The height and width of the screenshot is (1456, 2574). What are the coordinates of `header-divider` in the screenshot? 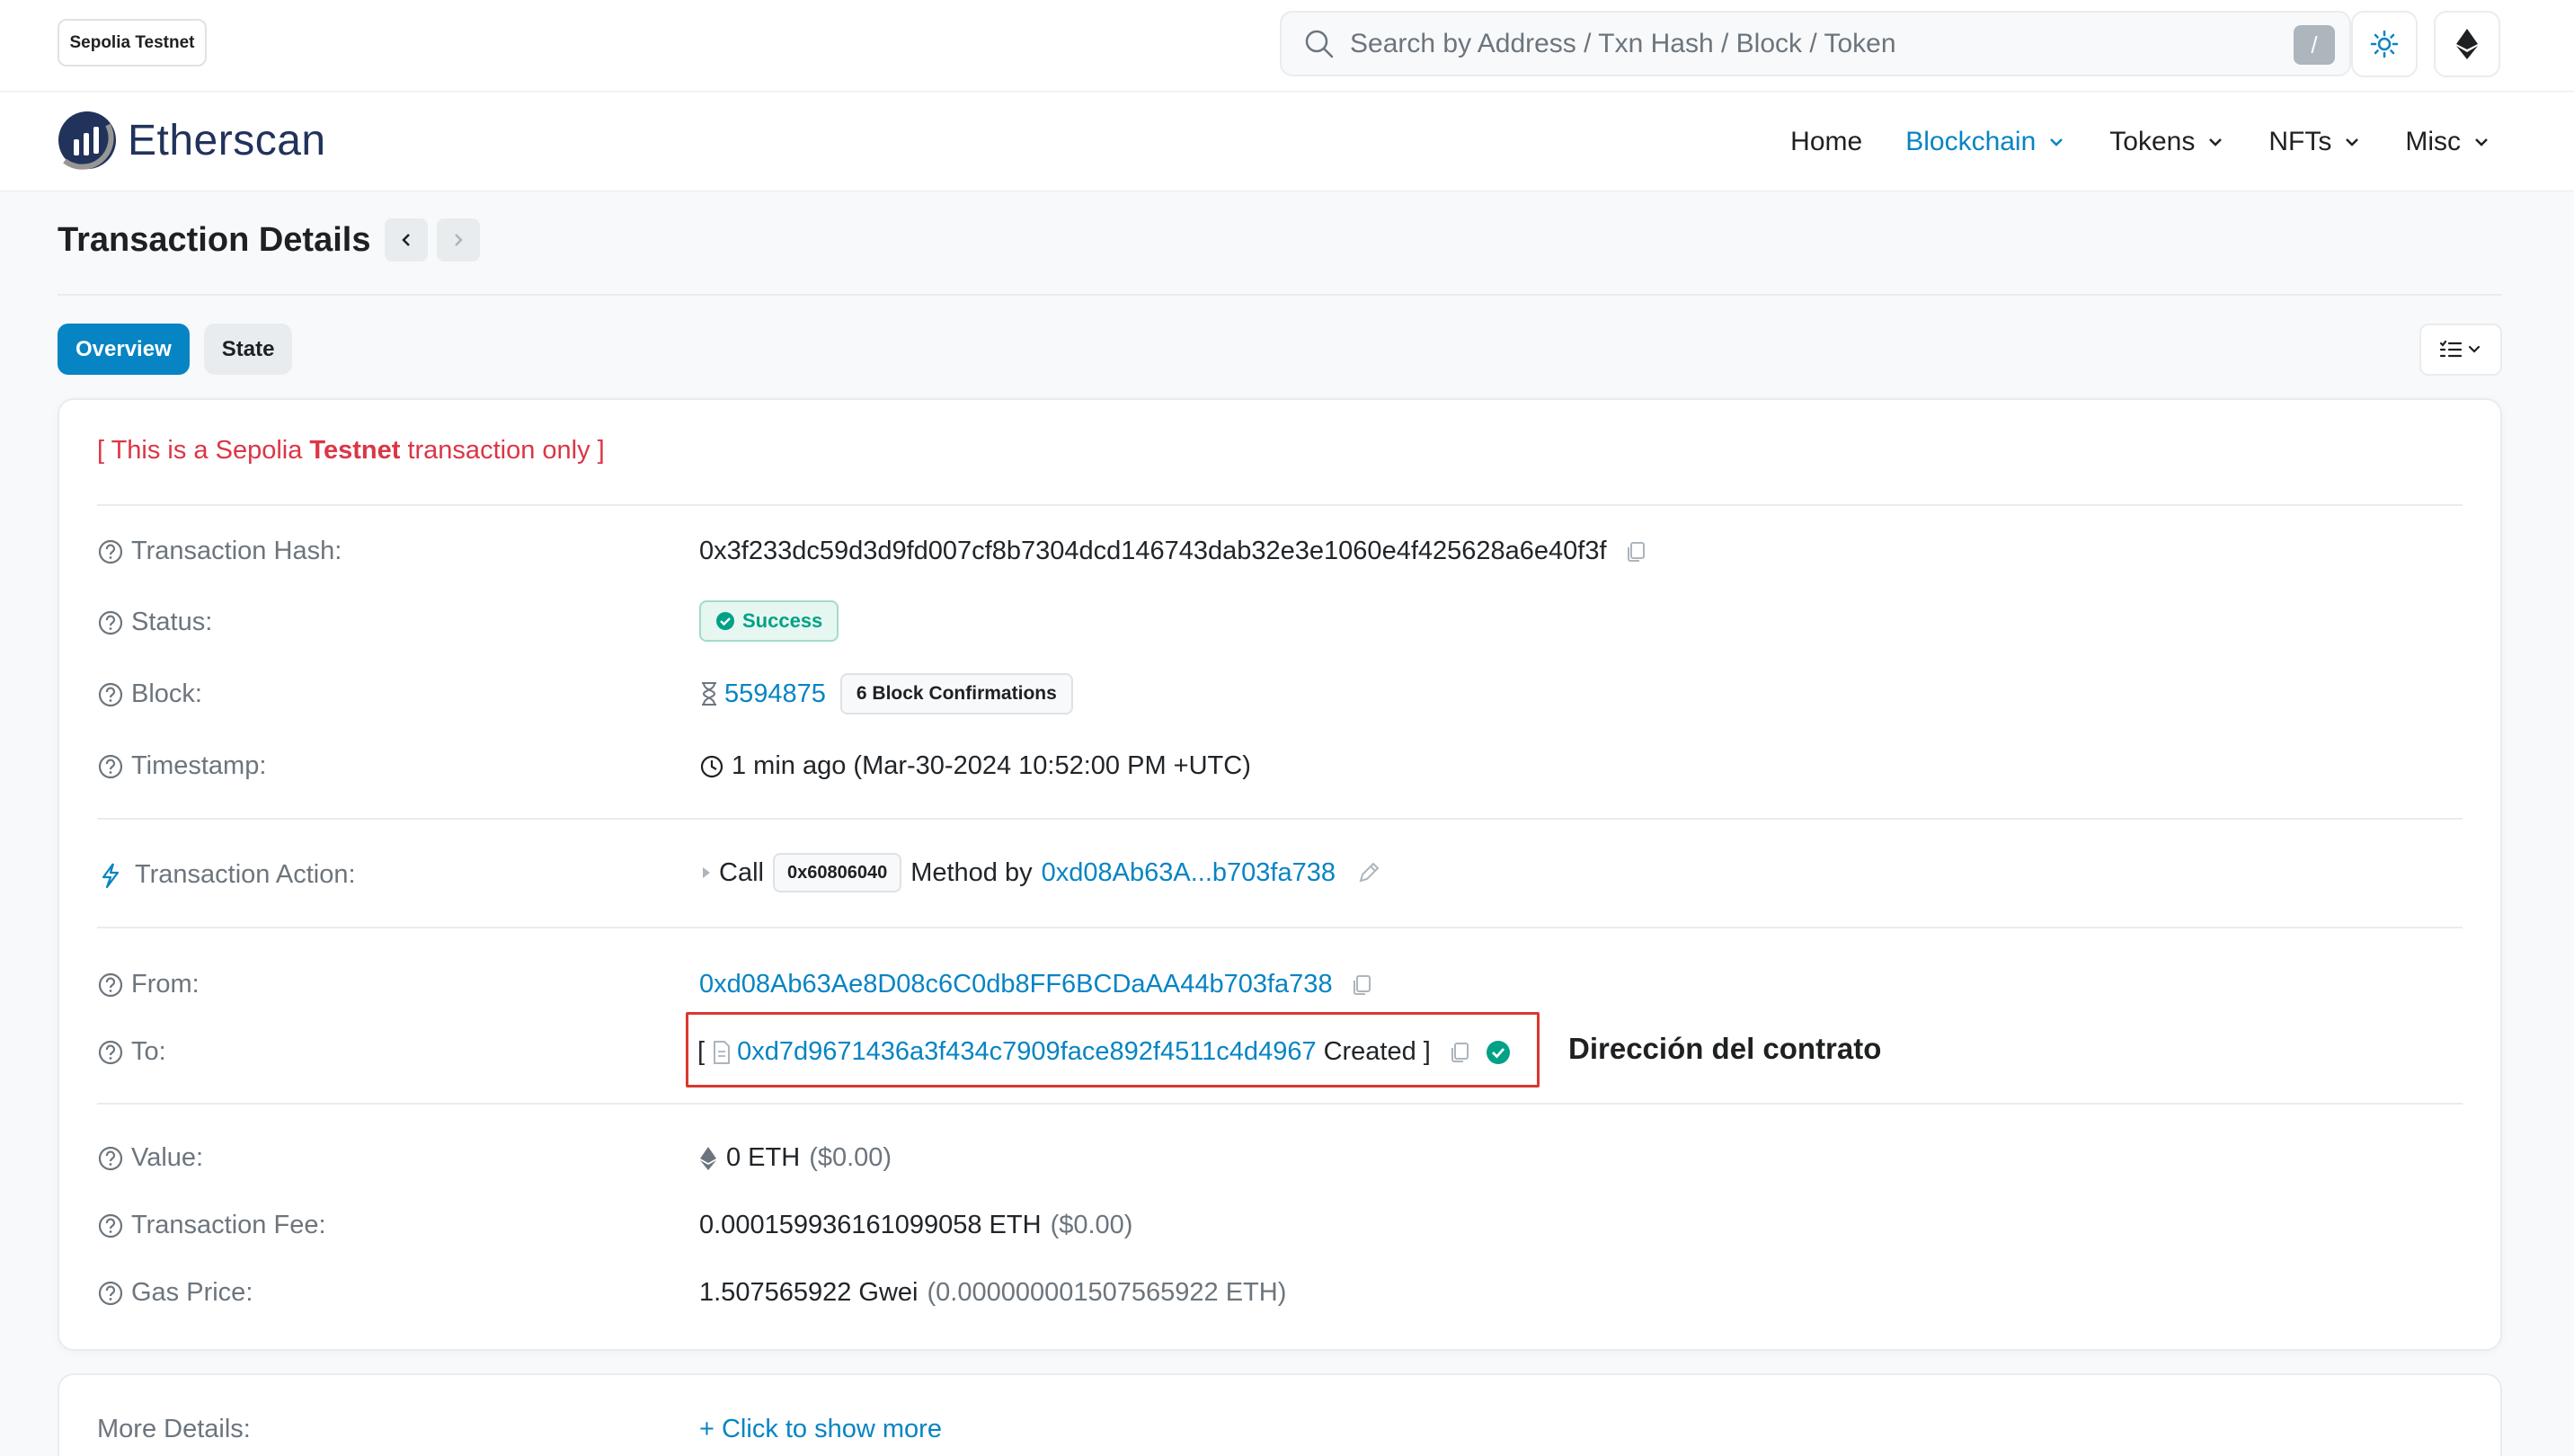 It's located at (1280, 295).